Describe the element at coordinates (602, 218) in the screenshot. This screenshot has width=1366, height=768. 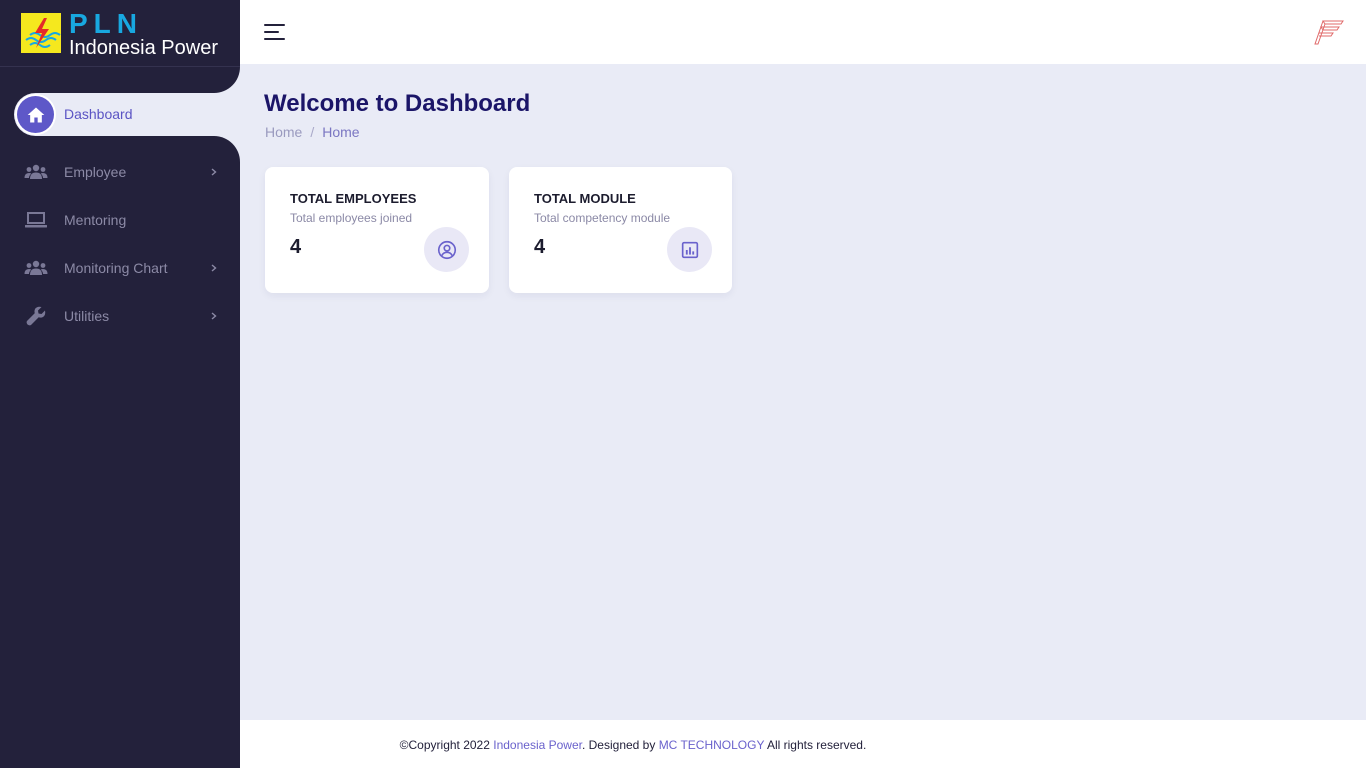
I see `card-subtitle: Total competency module` at that location.